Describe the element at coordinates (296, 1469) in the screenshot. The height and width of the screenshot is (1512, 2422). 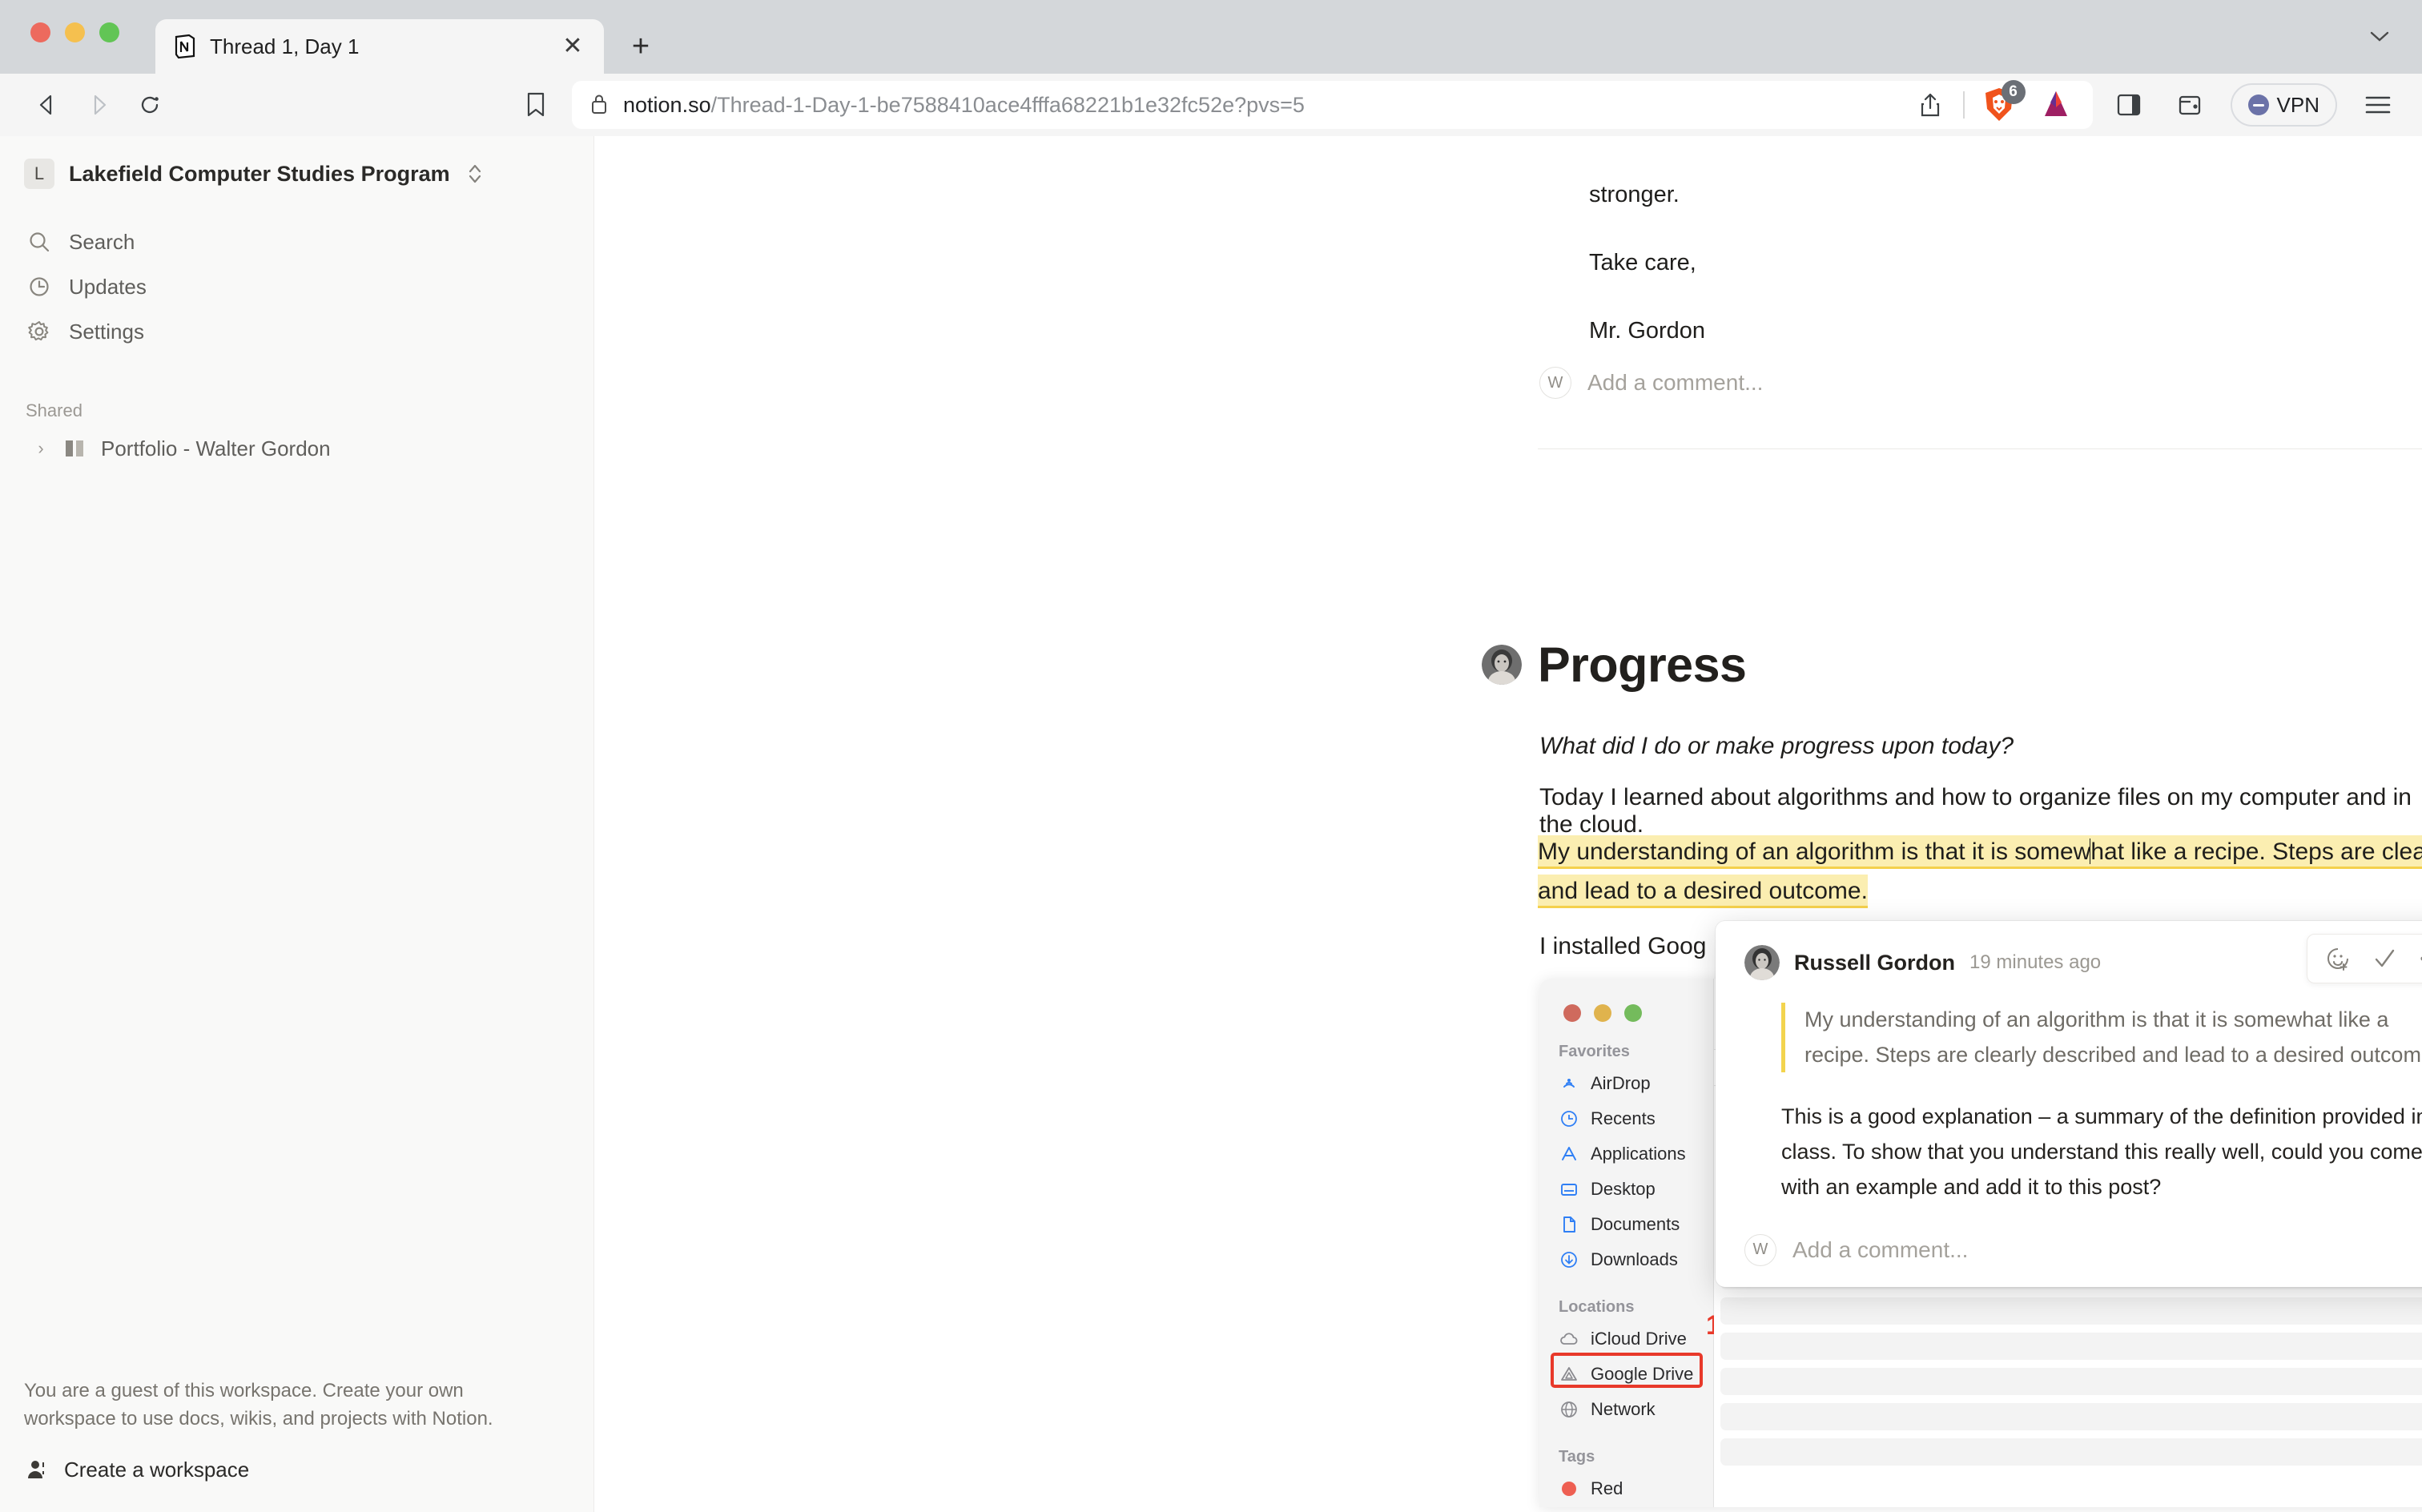
I see `create-workspace-button: Create a workspace` at that location.